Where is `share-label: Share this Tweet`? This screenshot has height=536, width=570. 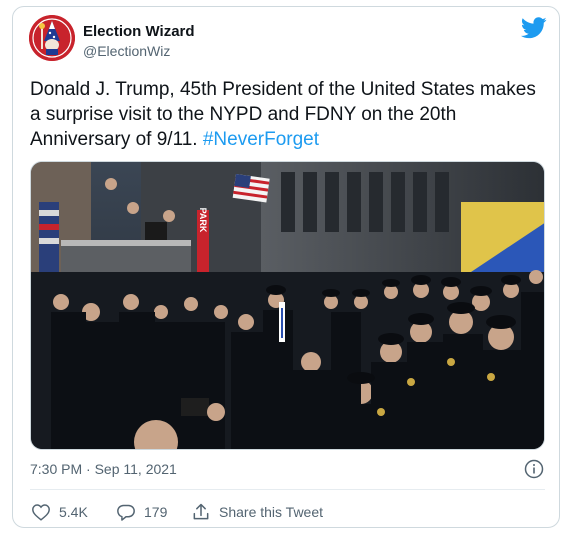 share-label: Share this Tweet is located at coordinates (271, 512).